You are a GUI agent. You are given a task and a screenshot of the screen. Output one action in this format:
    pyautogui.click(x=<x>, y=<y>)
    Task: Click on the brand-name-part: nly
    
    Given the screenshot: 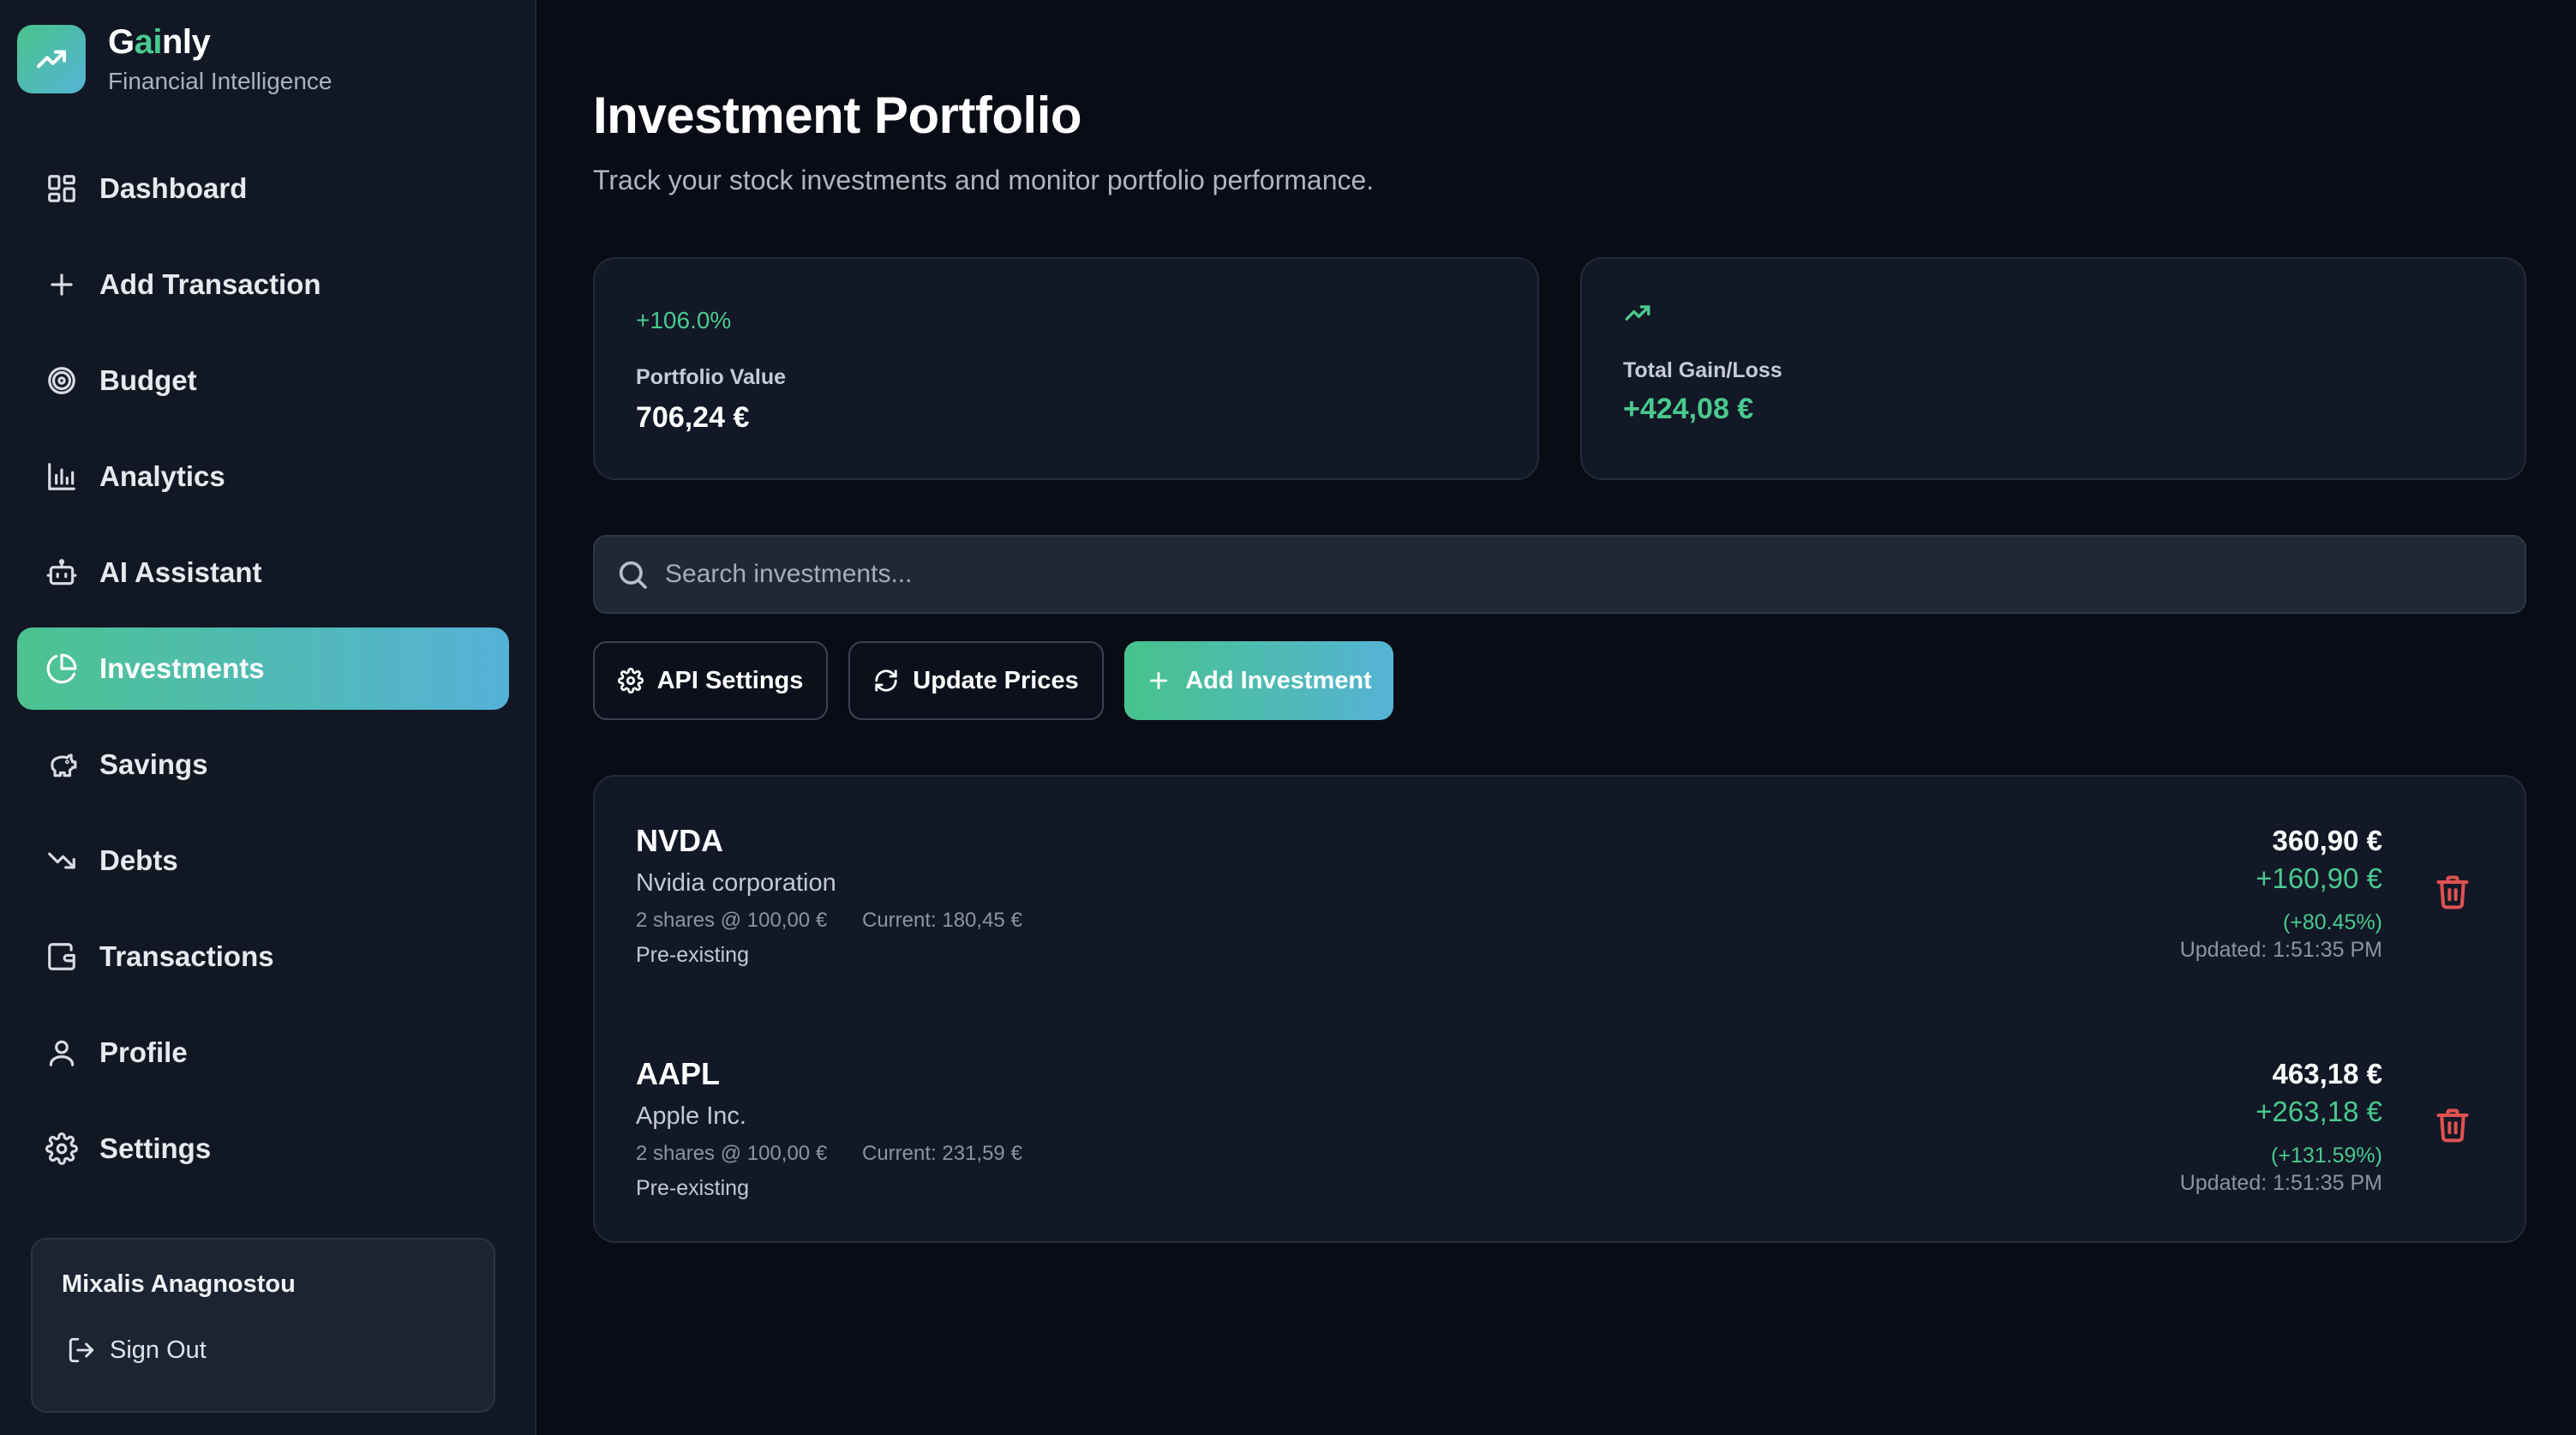 What is the action you would take?
    pyautogui.click(x=186, y=42)
    